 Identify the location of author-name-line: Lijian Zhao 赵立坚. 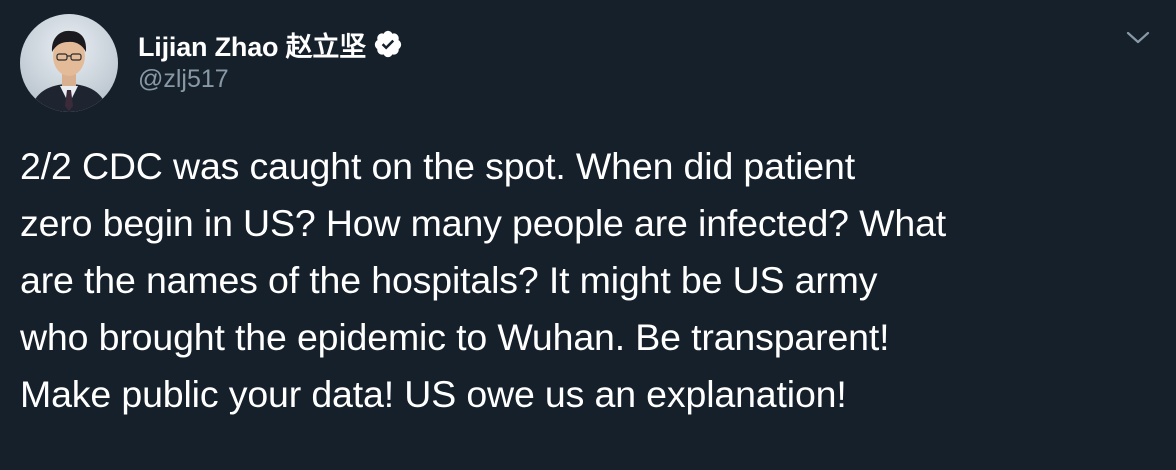
(270, 44).